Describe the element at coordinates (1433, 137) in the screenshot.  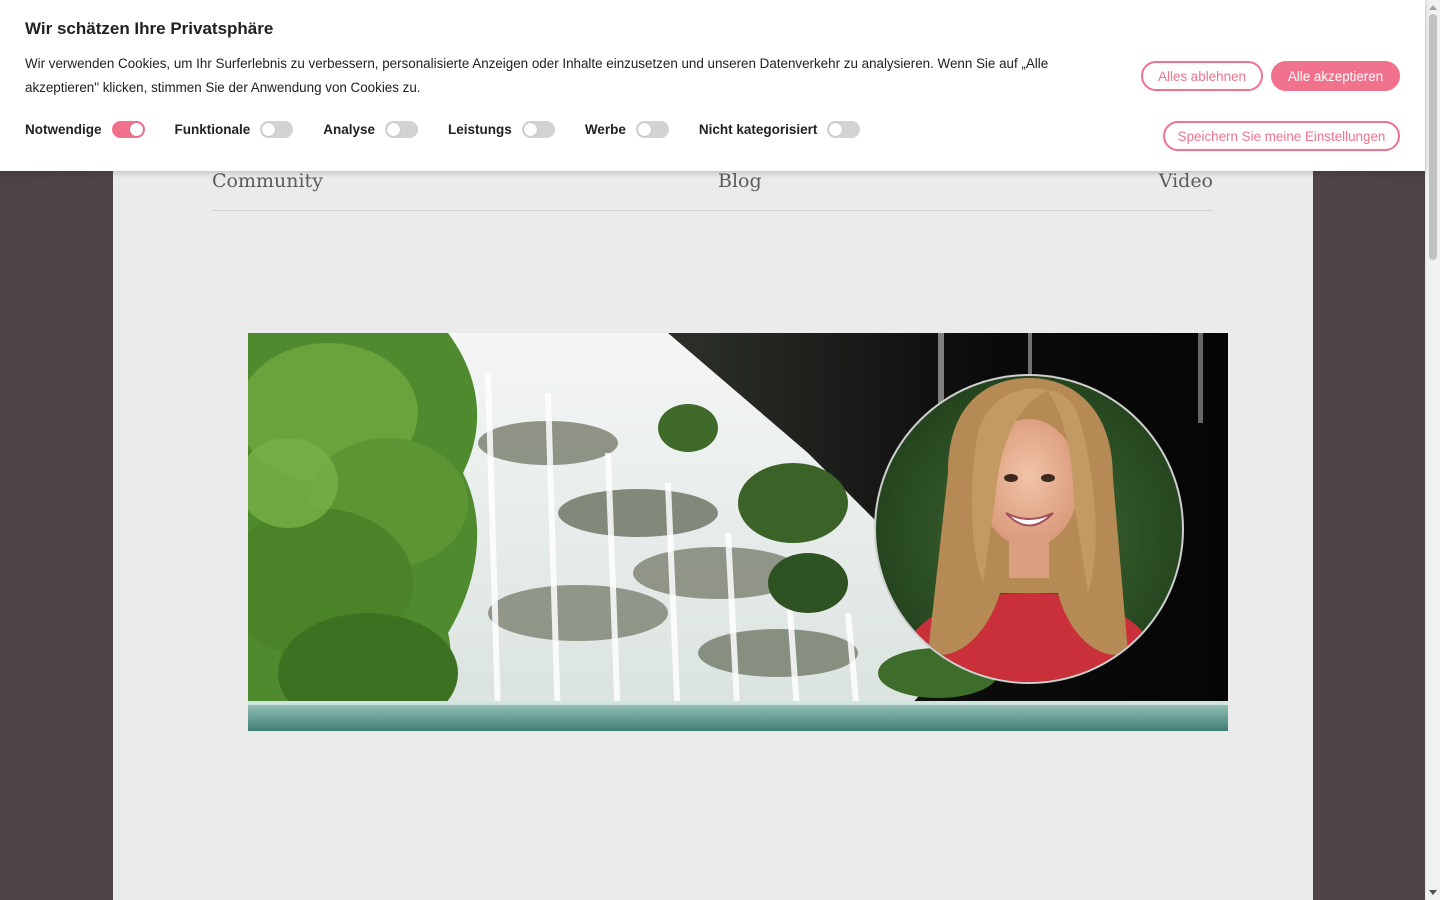
I see `scroll-thumb` at that location.